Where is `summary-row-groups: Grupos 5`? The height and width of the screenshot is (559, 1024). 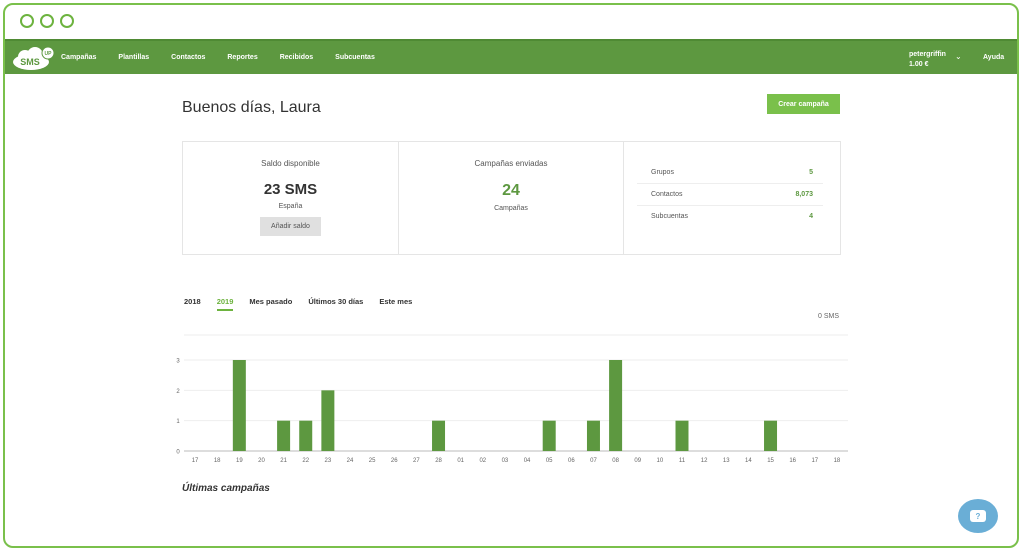
summary-row-groups: Grupos 5 is located at coordinates (730, 173).